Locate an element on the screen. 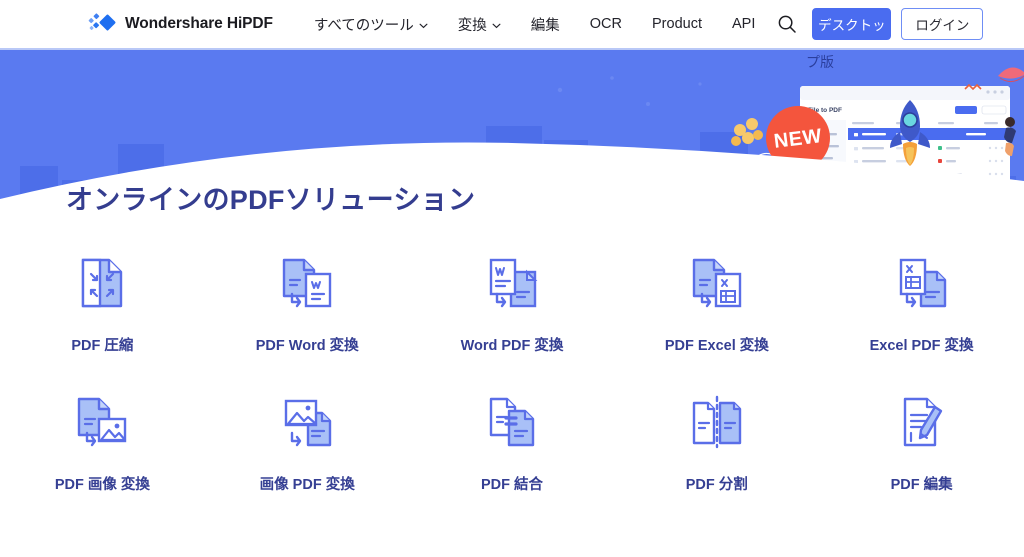  wondershare-diamond-logo-icon is located at coordinates (102, 24).